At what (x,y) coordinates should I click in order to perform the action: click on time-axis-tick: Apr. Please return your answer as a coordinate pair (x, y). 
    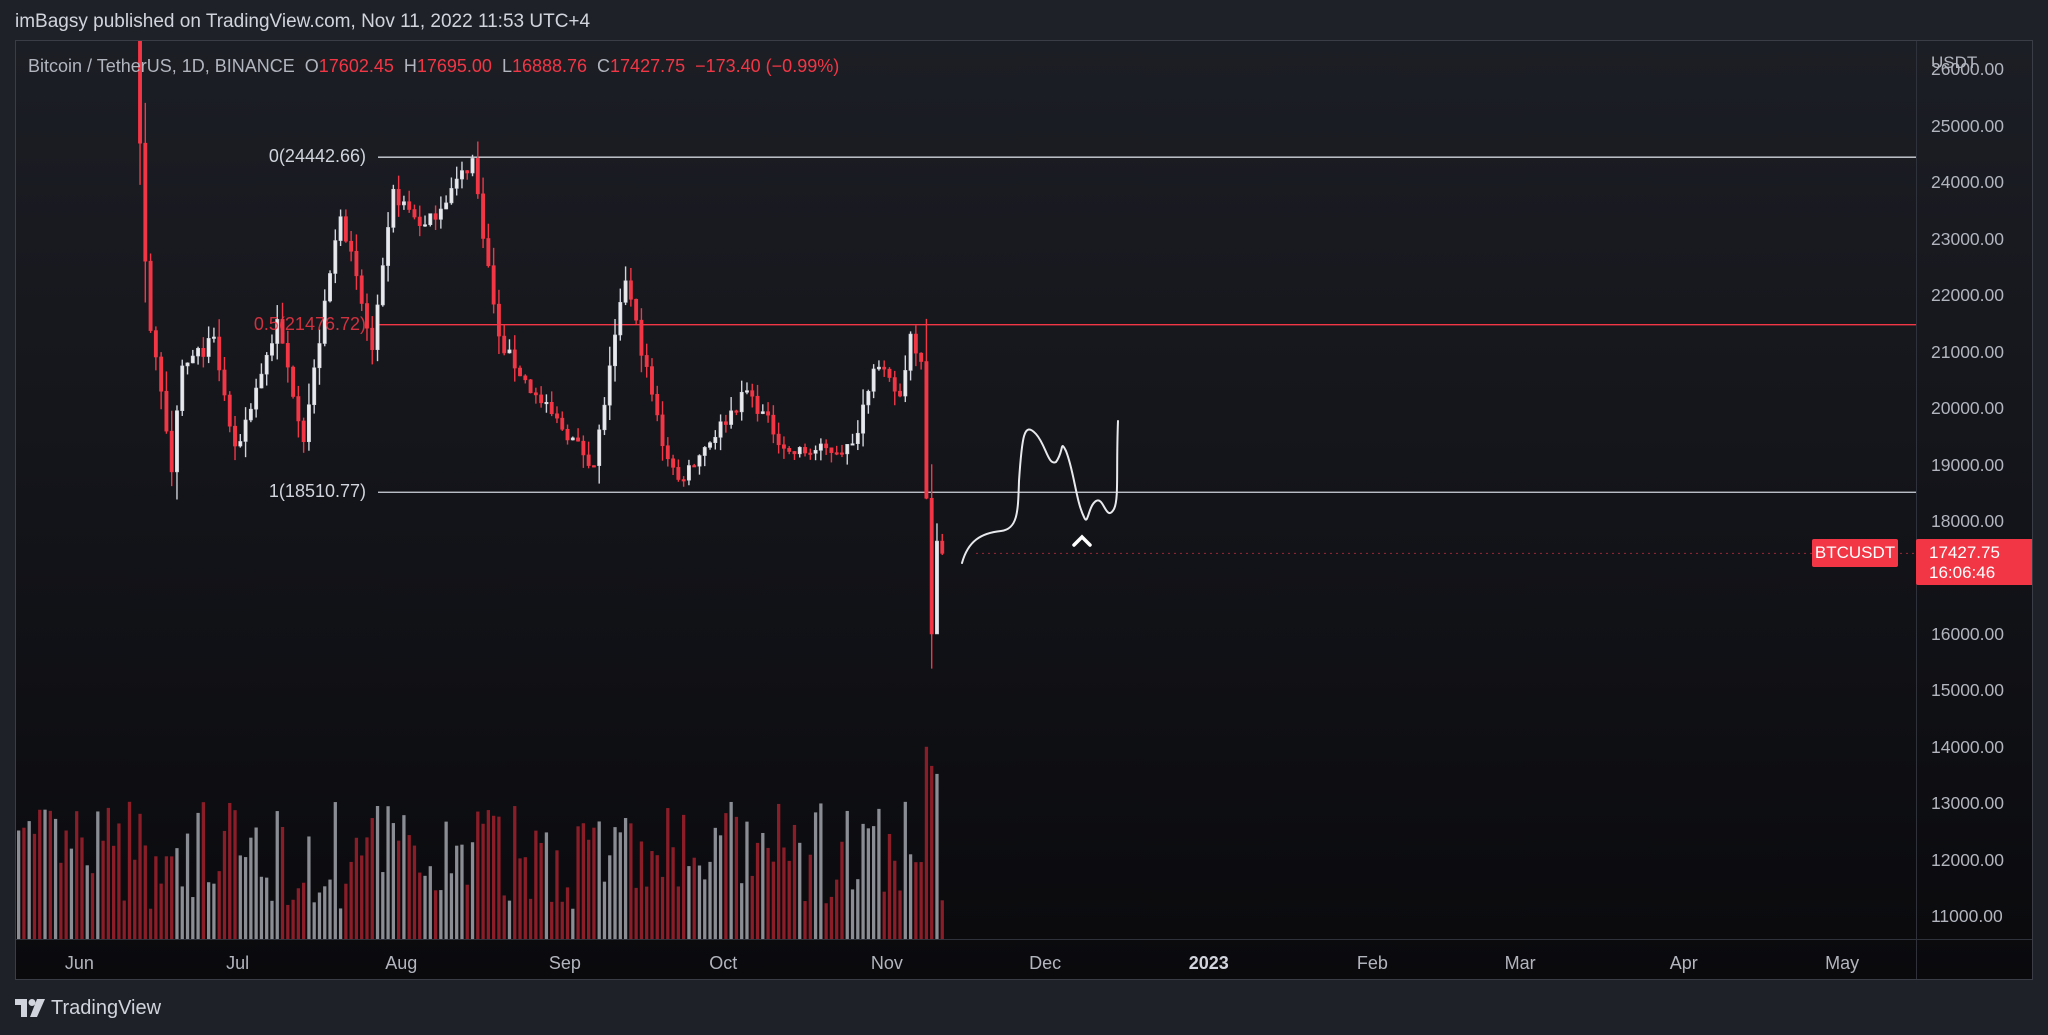
    Looking at the image, I should click on (1683, 963).